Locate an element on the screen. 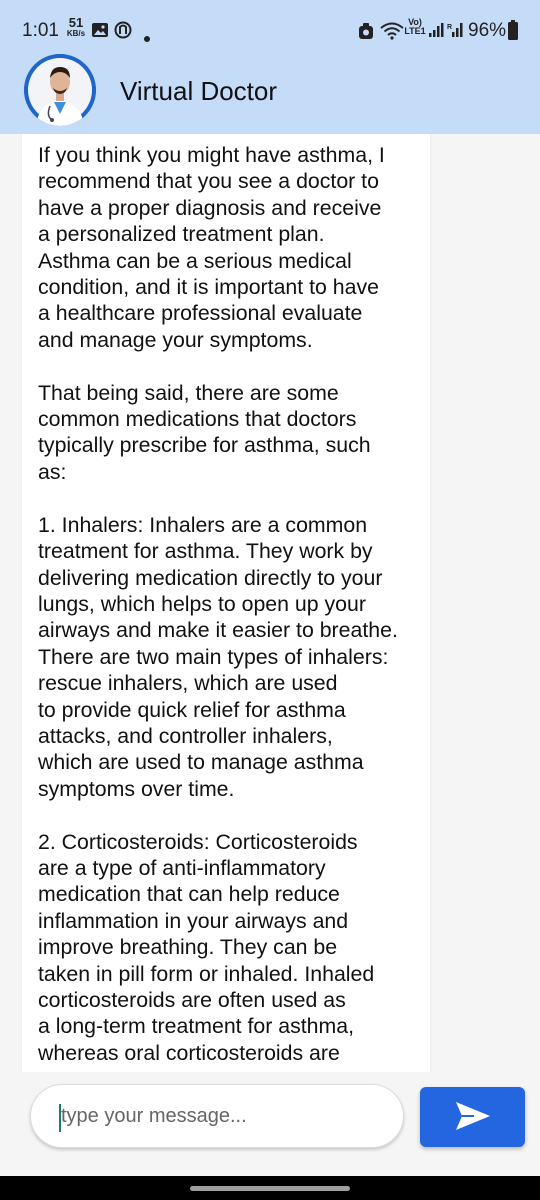  battery-icon is located at coordinates (513, 33).